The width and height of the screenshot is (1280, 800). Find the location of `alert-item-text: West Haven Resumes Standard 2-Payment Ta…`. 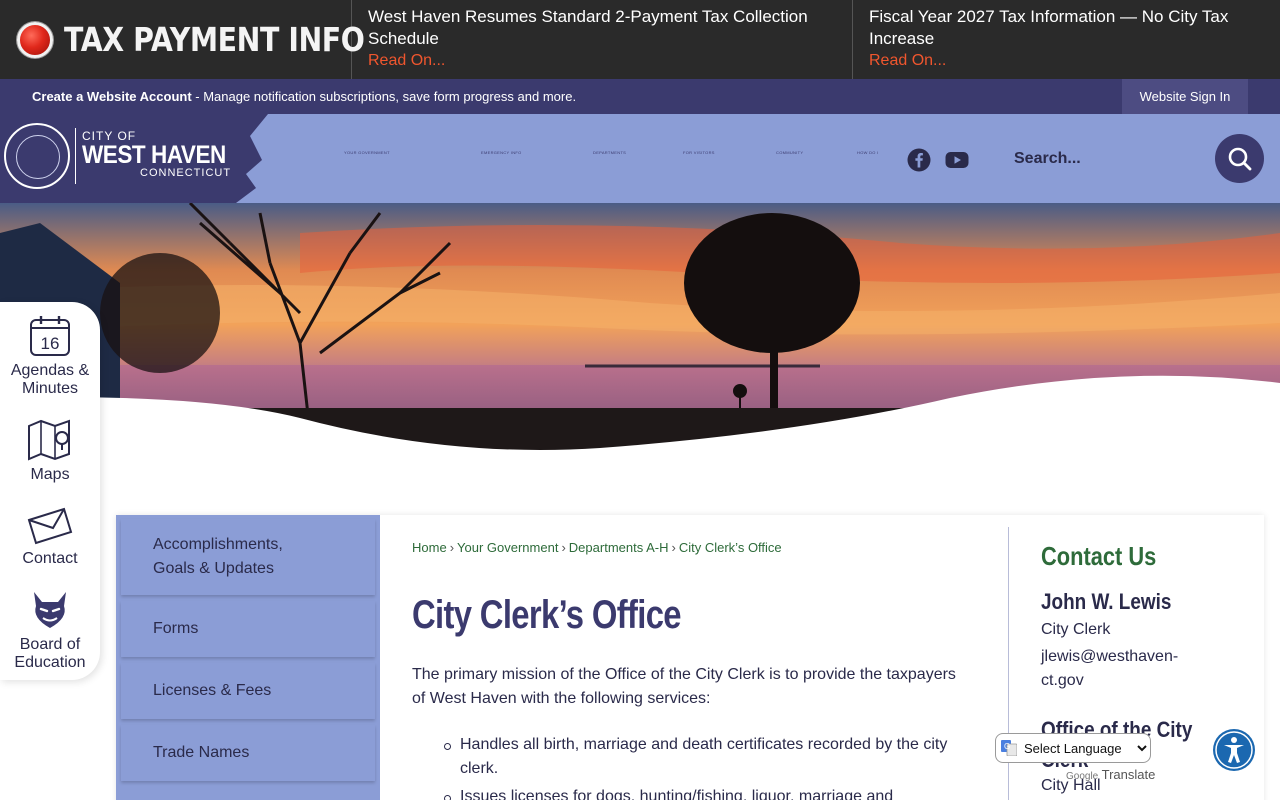

alert-item-text: West Haven Resumes Standard 2-Payment Ta… is located at coordinates (588, 27).